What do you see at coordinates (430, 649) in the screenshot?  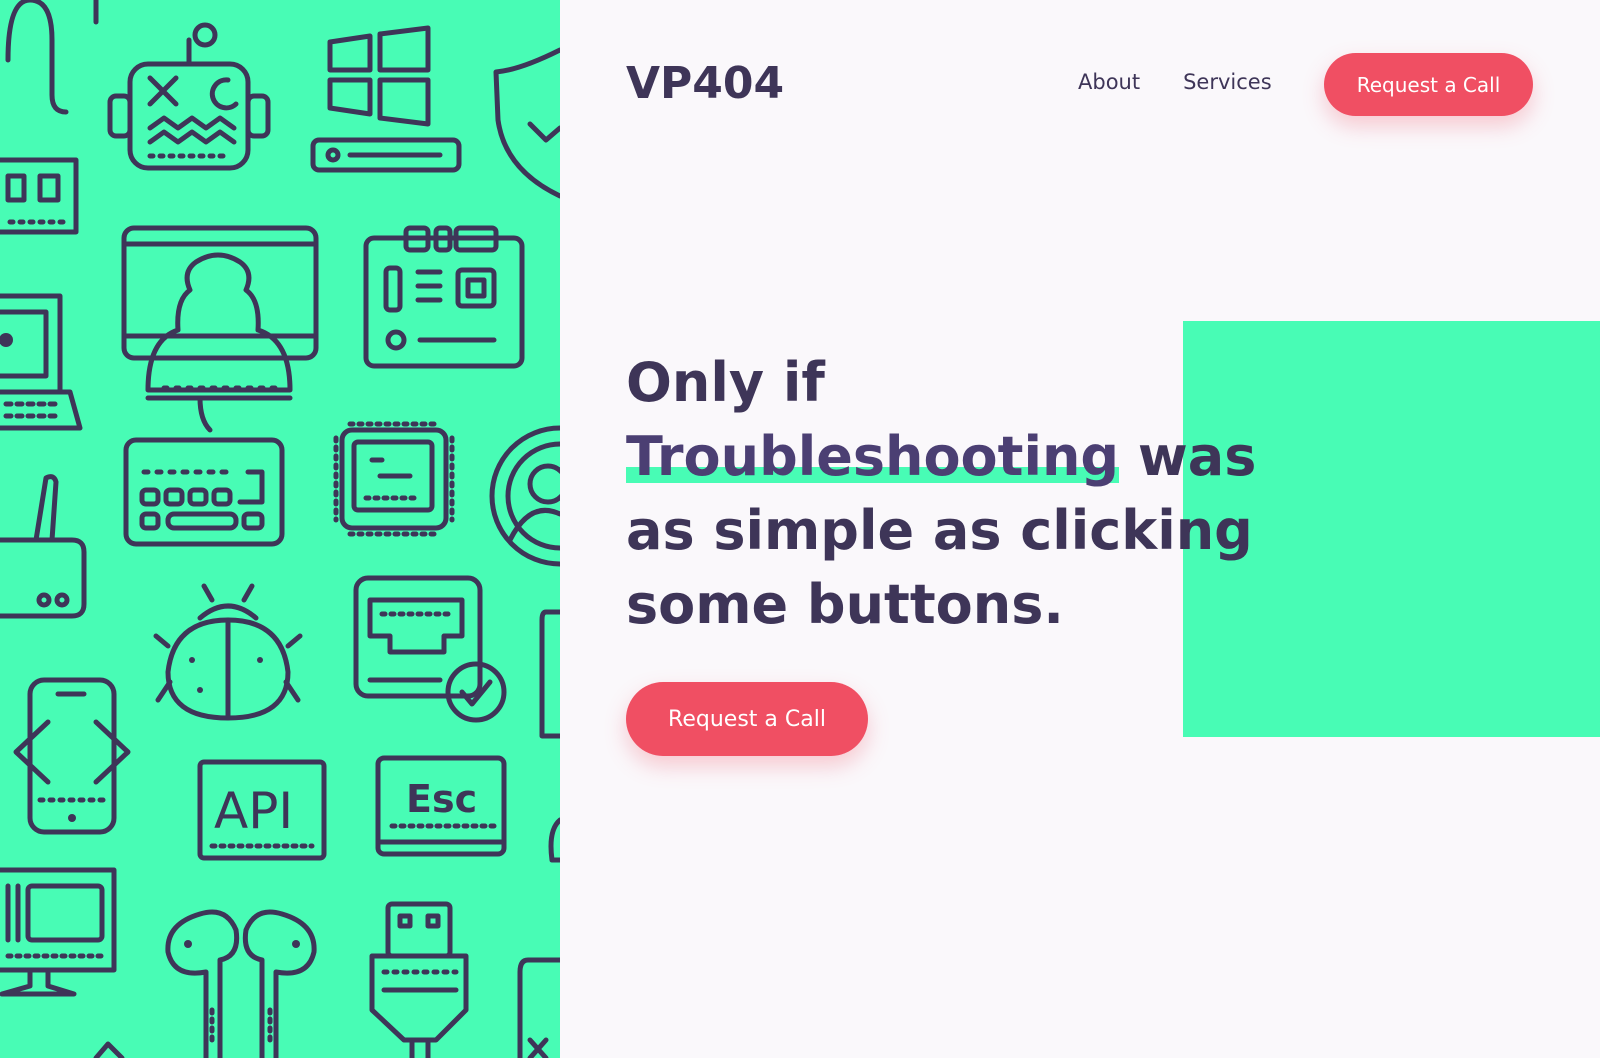 I see `ethernet-port-icon` at bounding box center [430, 649].